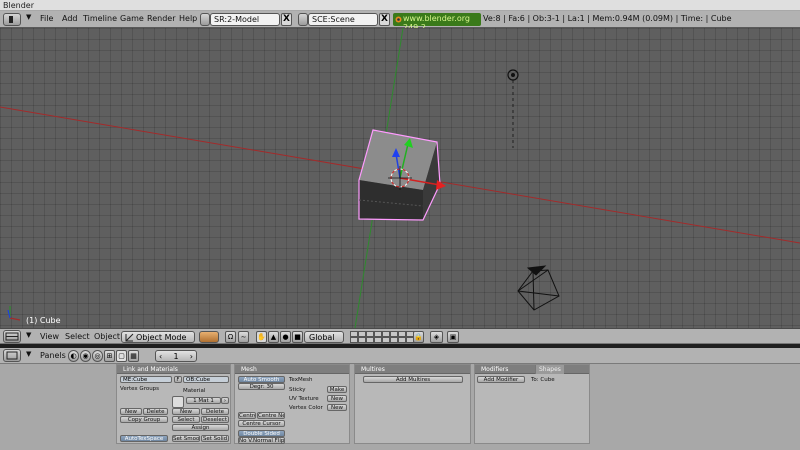 The image size is (800, 450). Describe the element at coordinates (247, 415) in the screenshot. I see `centre-button: Centre` at that location.